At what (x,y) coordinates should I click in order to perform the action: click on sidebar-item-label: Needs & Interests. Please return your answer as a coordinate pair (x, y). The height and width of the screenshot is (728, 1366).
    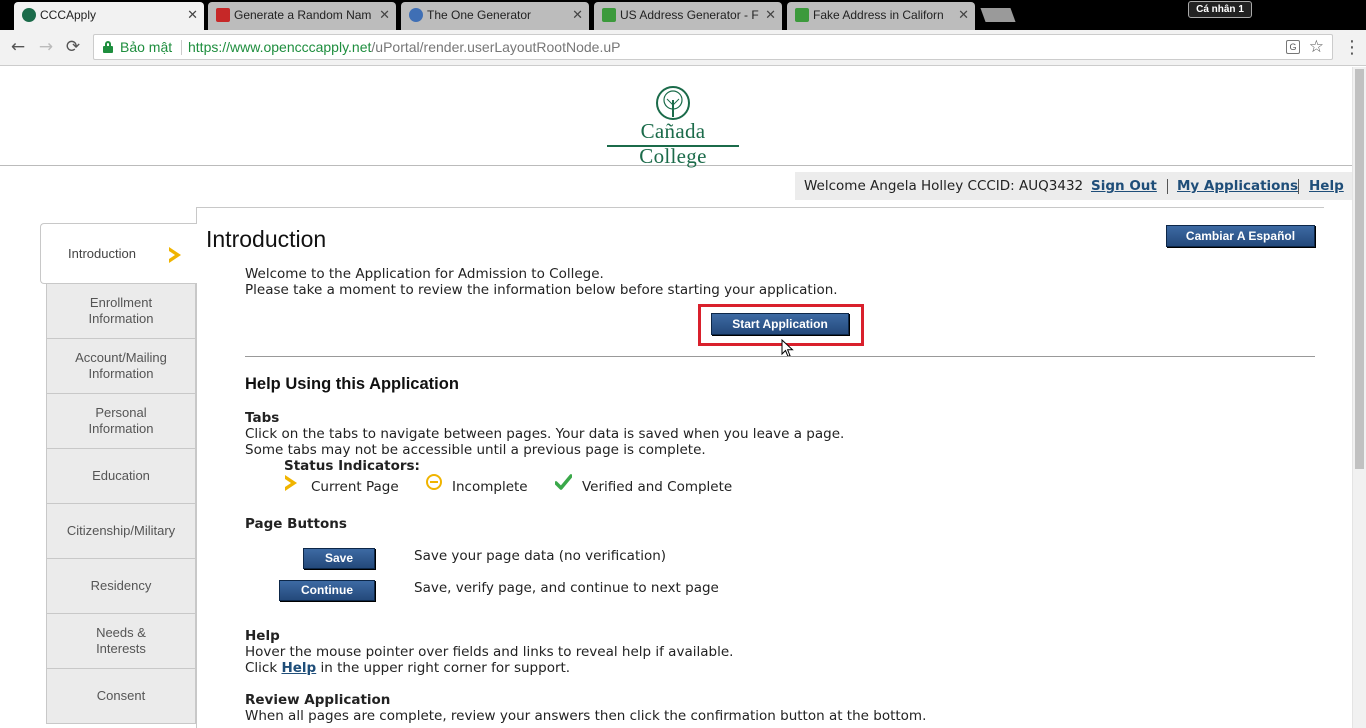
    Looking at the image, I should click on (121, 641).